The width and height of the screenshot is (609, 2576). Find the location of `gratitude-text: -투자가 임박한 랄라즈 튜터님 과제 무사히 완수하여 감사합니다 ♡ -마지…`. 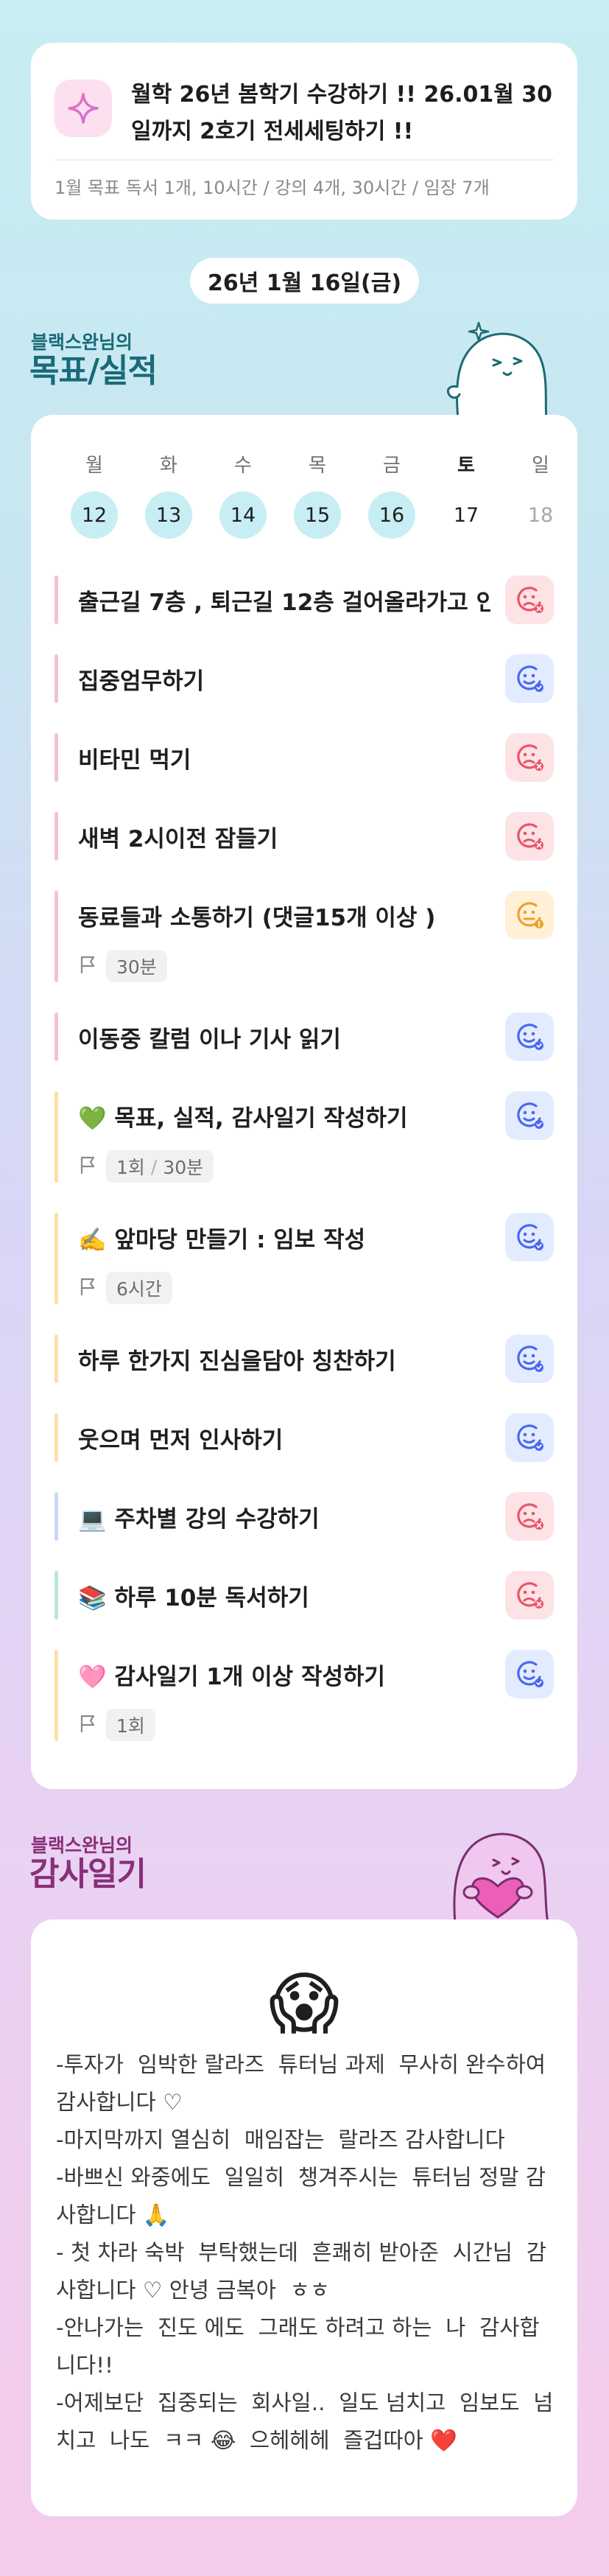

gratitude-text: -투자가 임박한 랄라즈 튜터님 과제 무사히 완수하여 감사합니다 ♡ -마지… is located at coordinates (305, 2252).